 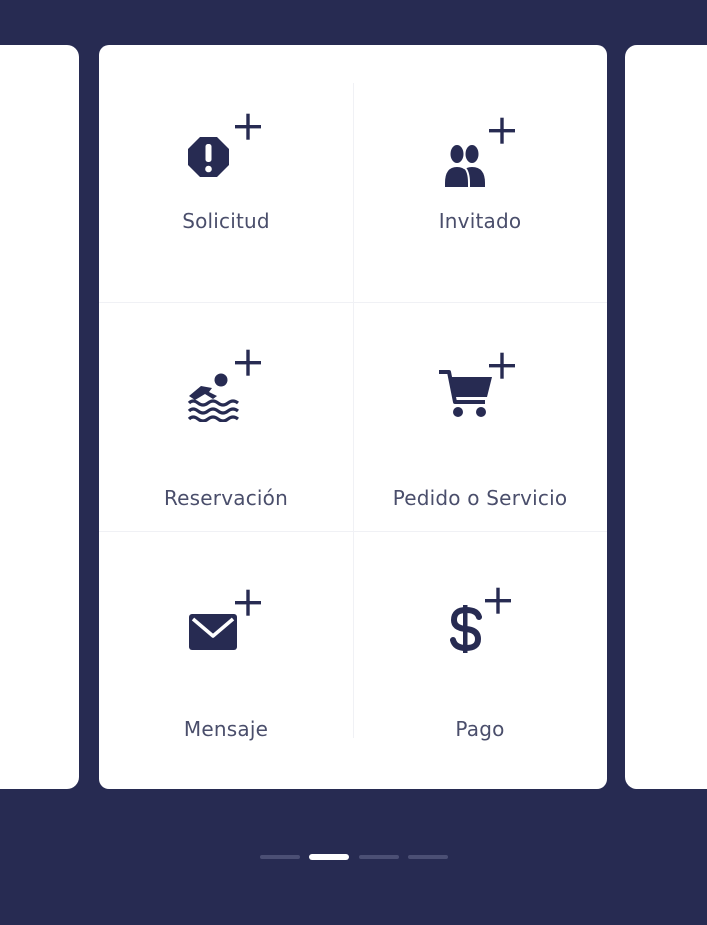 What do you see at coordinates (480, 498) in the screenshot?
I see `action-label: Pedido o Servicio` at bounding box center [480, 498].